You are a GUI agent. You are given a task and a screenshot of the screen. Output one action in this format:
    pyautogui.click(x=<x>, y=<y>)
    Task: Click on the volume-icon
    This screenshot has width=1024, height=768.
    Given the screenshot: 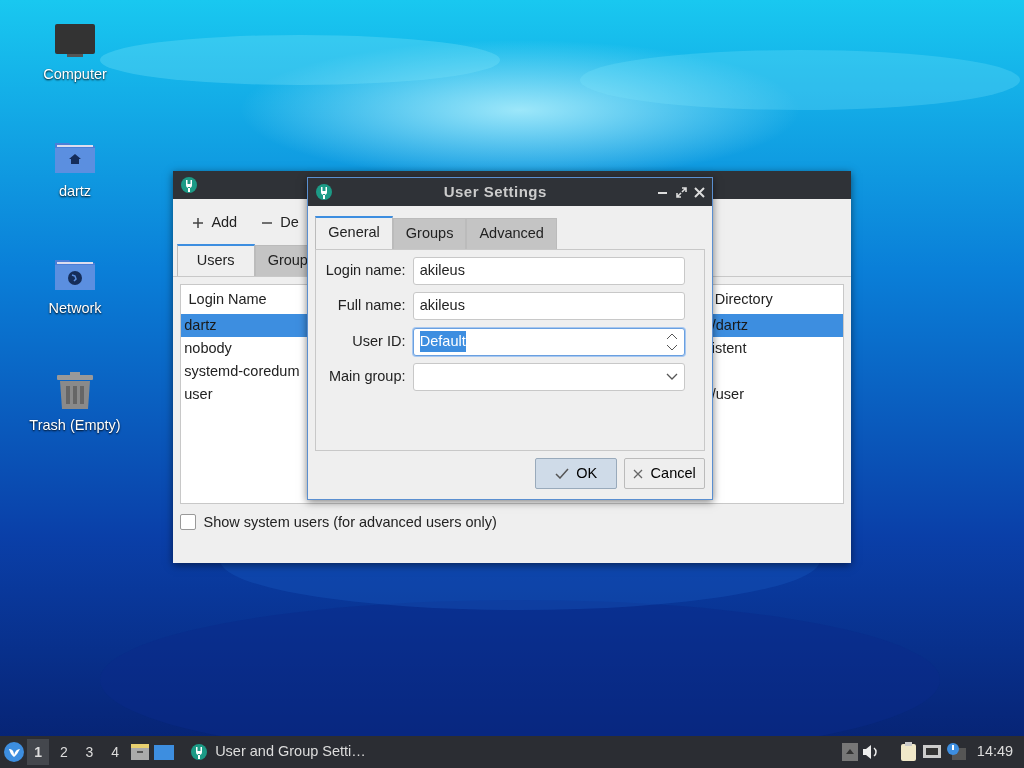 What is the action you would take?
    pyautogui.click(x=870, y=752)
    